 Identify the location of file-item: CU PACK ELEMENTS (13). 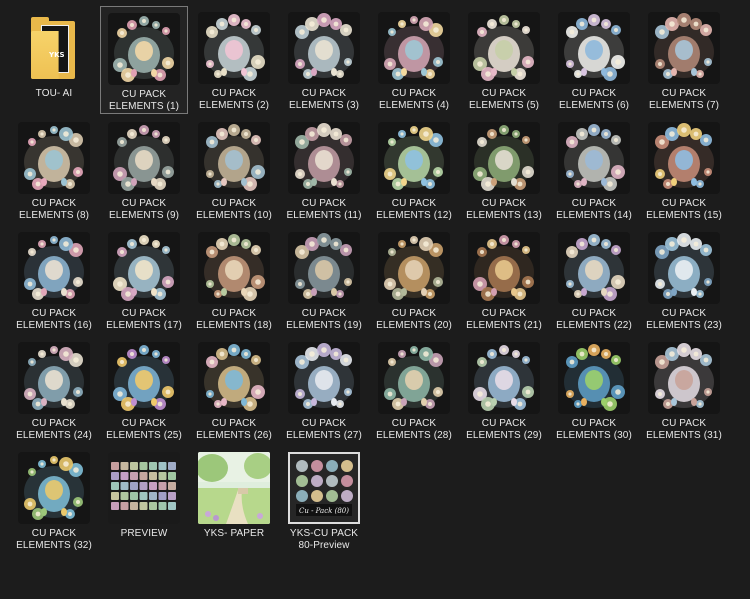
(504, 170).